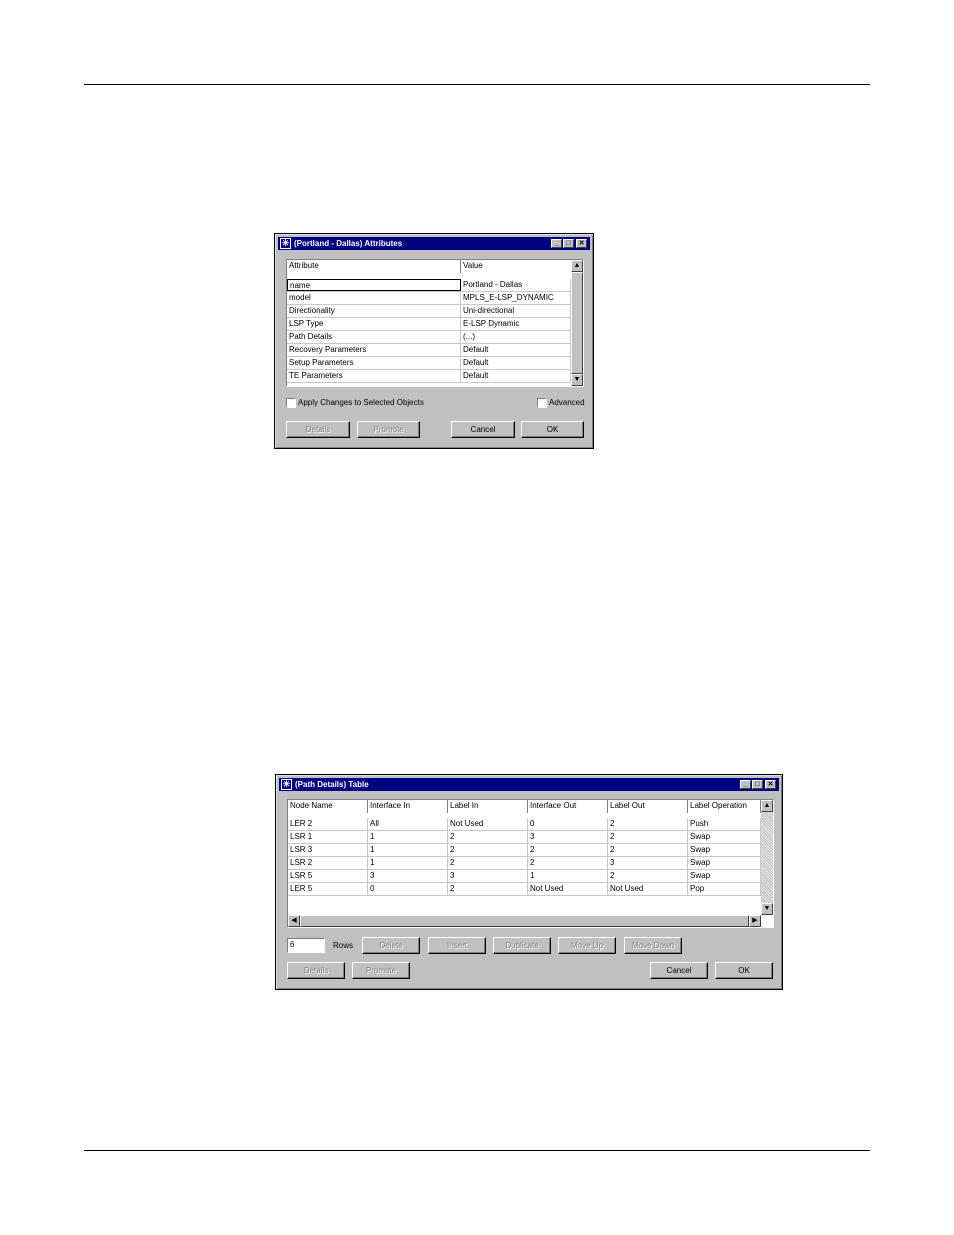 The width and height of the screenshot is (954, 1235). What do you see at coordinates (374, 363) in the screenshot?
I see `attribute-name-cell: Setup Parameters` at bounding box center [374, 363].